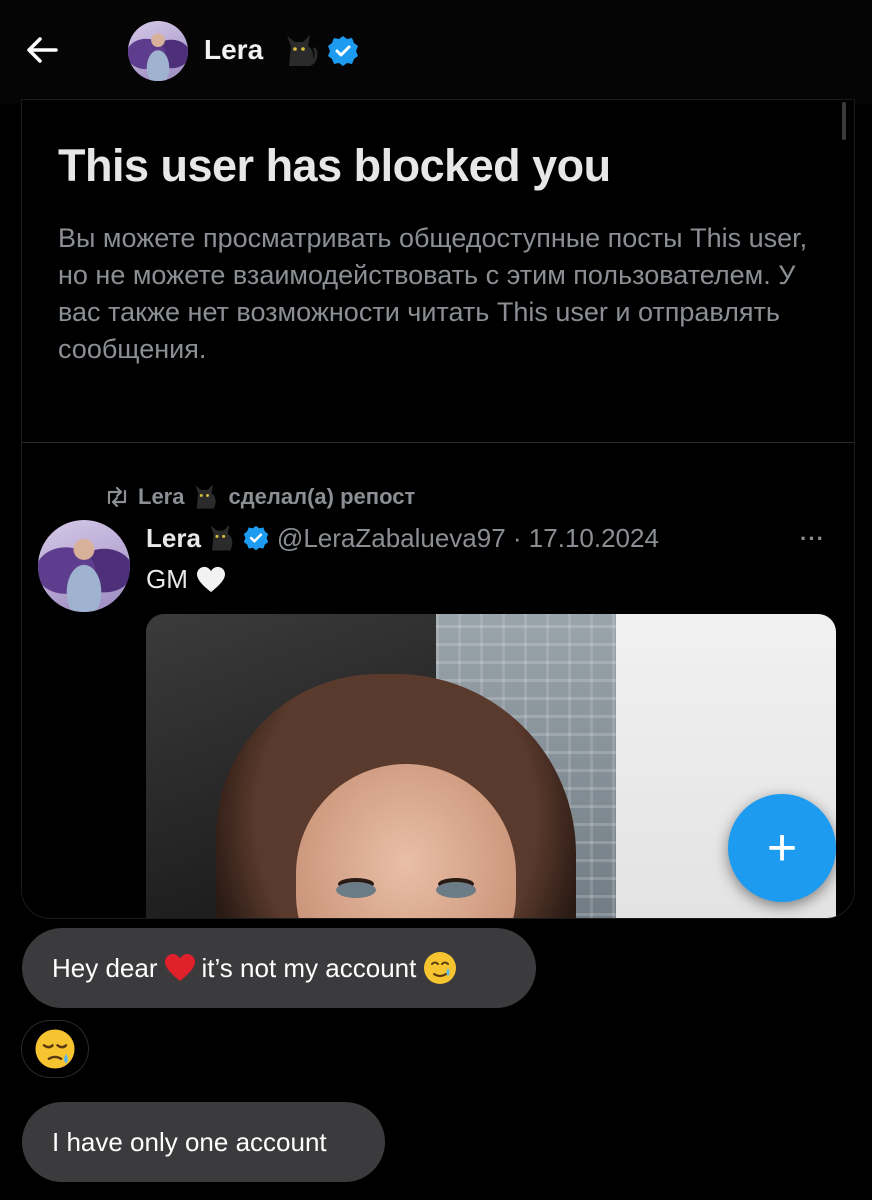 The image size is (872, 1200). What do you see at coordinates (158, 51) in the screenshot?
I see `avatar` at bounding box center [158, 51].